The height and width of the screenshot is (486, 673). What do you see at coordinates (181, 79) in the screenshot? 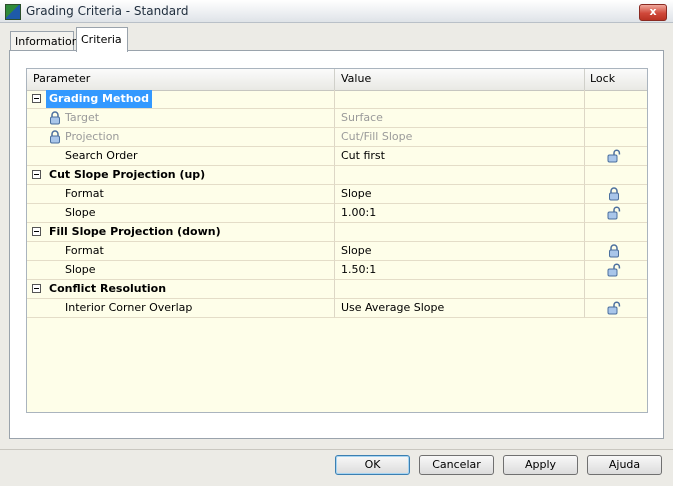
I see `column-header-parameter: Parameter` at bounding box center [181, 79].